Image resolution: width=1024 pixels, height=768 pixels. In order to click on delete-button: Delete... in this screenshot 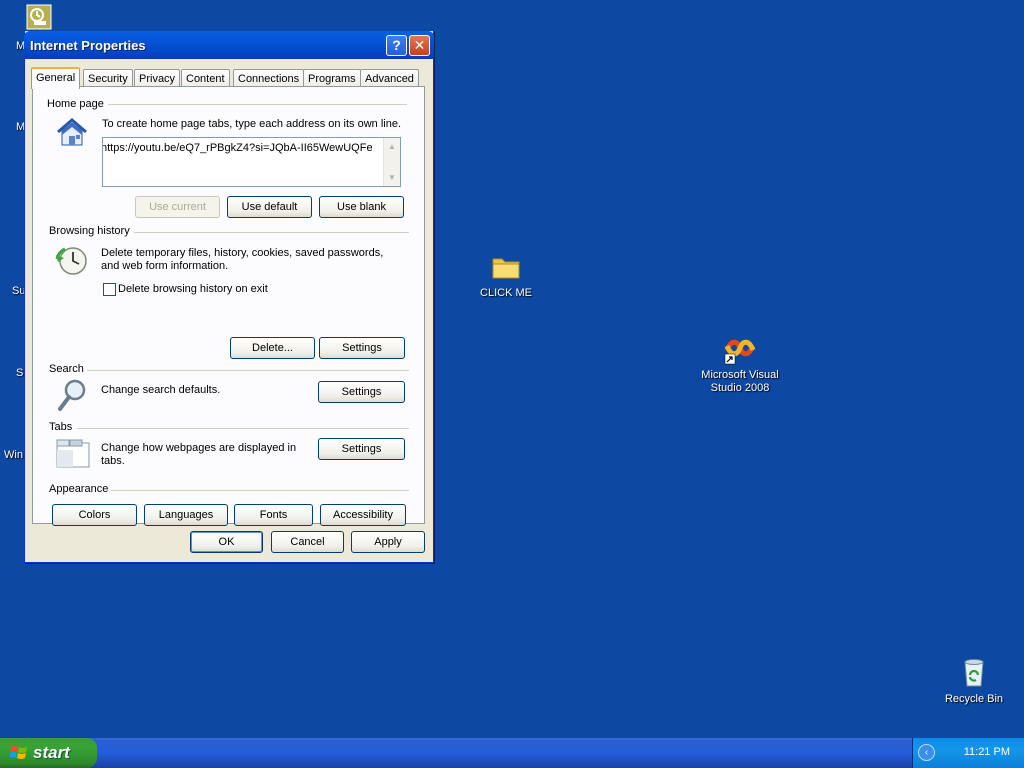, I will do `click(272, 348)`.